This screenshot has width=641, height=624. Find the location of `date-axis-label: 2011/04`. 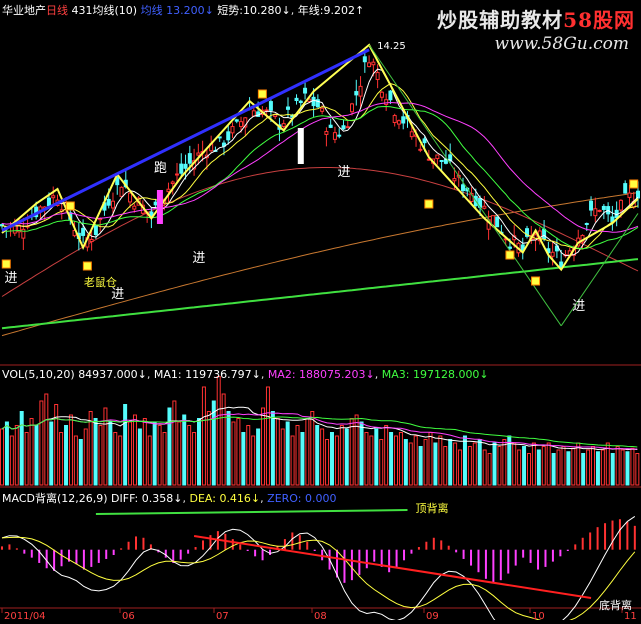

date-axis-label: 2011/04 is located at coordinates (25, 615).